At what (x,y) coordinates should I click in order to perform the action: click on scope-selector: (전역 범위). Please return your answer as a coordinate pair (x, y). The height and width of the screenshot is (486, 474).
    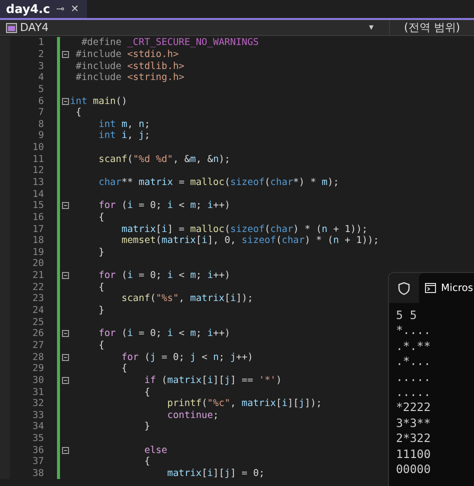
    Looking at the image, I should click on (431, 27).